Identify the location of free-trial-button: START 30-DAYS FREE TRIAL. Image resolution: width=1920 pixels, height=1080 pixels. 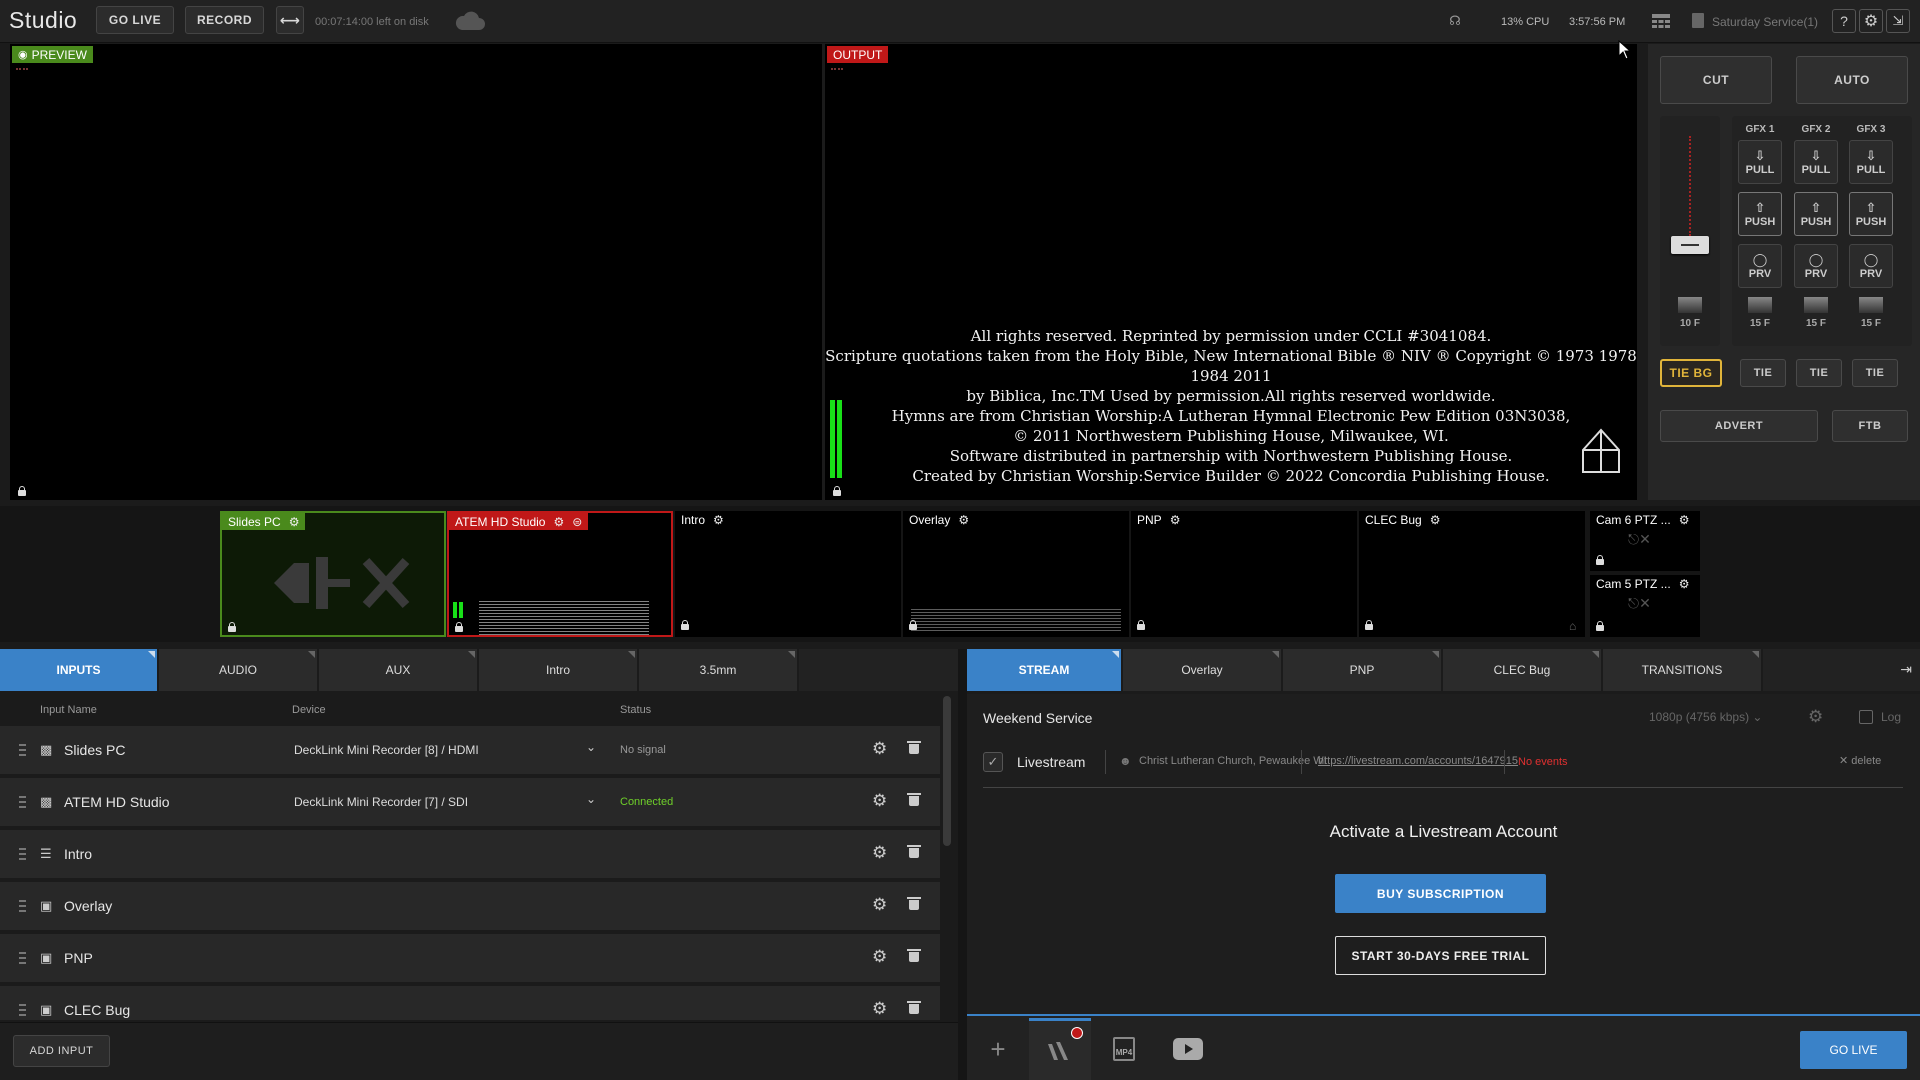
(1440, 955).